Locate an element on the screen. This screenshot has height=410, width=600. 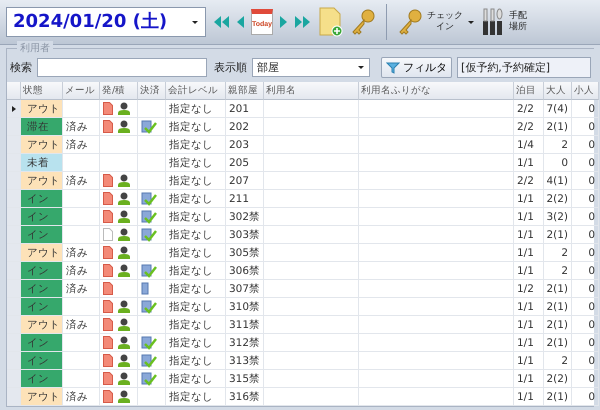
last-page-icon is located at coordinates (303, 22).